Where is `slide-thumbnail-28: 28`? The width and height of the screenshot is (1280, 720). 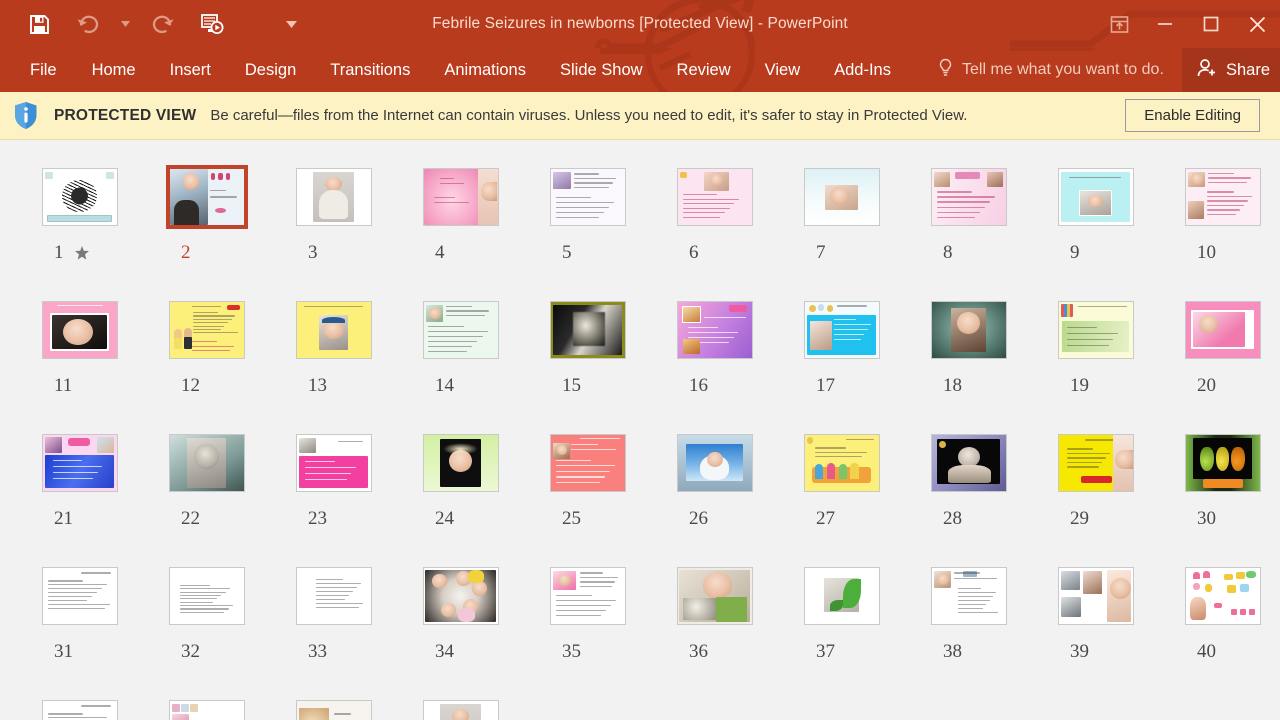
slide-thumbnail-28: 28 is located at coordinates (968, 486).